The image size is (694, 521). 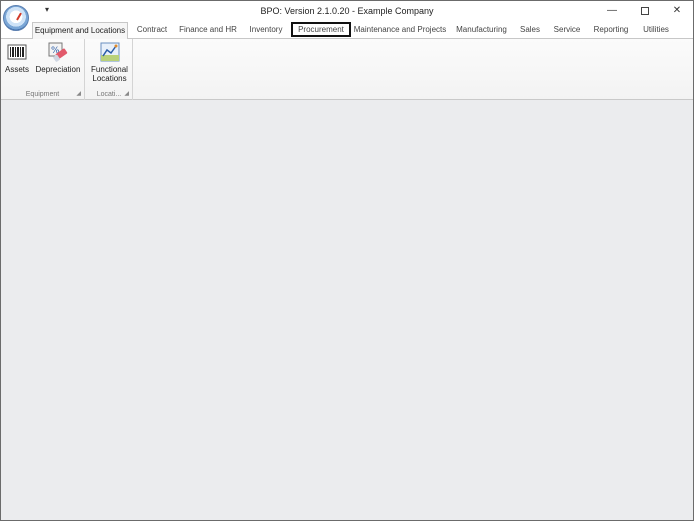 What do you see at coordinates (19, 16) in the screenshot?
I see `gauge-needle` at bounding box center [19, 16].